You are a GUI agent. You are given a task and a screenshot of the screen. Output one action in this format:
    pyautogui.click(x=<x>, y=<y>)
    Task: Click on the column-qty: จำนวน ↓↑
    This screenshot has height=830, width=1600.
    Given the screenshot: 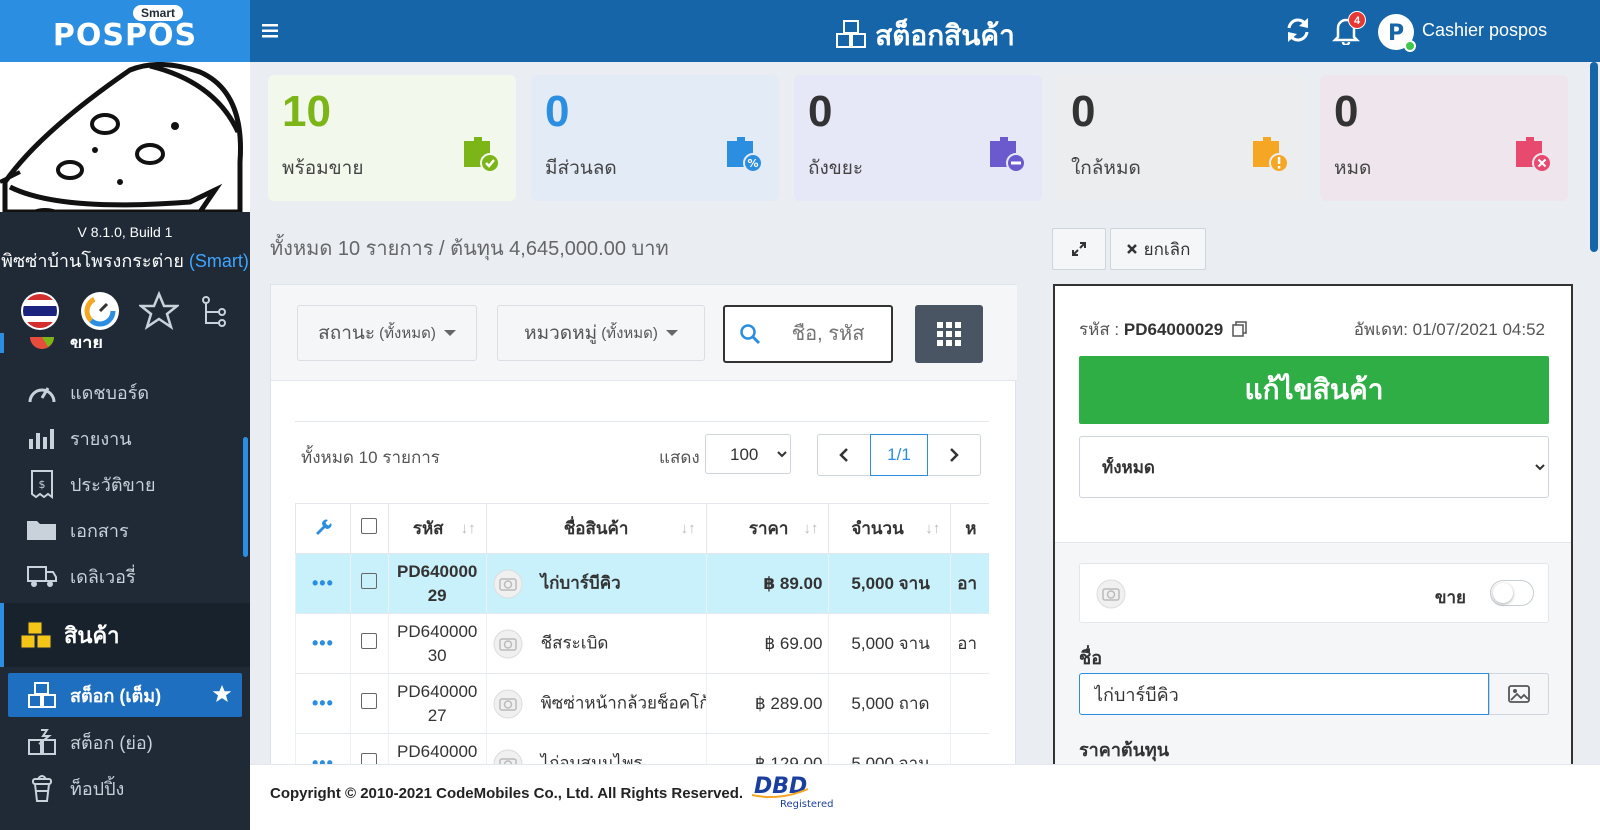 What is the action you would take?
    pyautogui.click(x=890, y=528)
    